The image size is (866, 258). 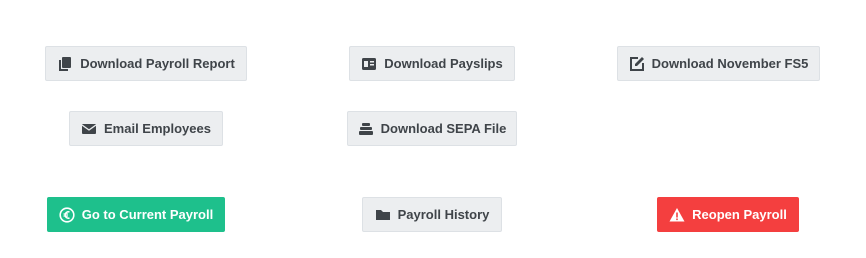 I want to click on euro-circle-icon, so click(x=67, y=214).